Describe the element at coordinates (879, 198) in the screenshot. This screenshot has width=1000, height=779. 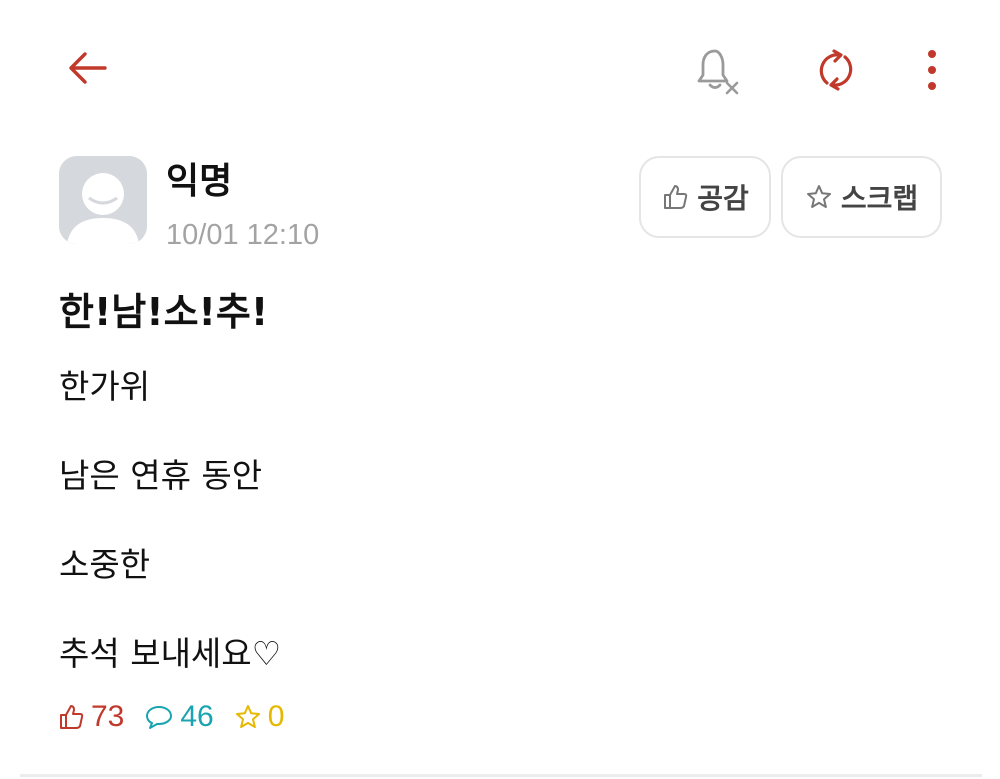
I see `scrap-button-label: 스크랩` at that location.